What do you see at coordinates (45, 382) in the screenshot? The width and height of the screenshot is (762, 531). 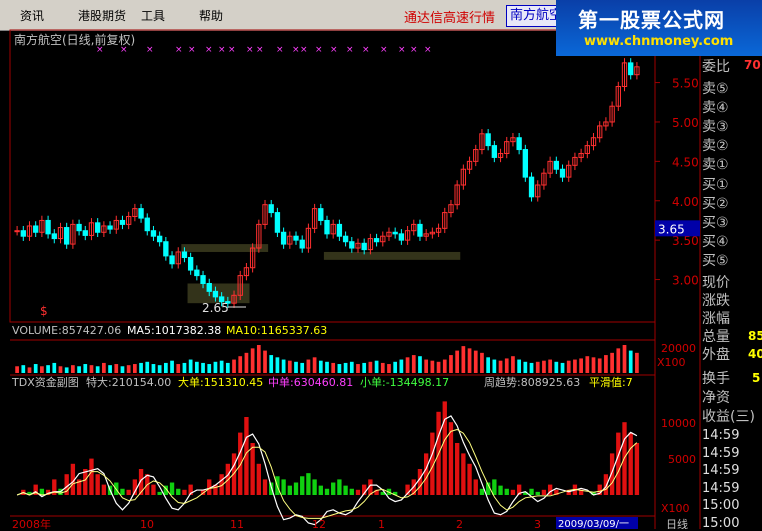 I see `indicator-name: TDX资金副图` at bounding box center [45, 382].